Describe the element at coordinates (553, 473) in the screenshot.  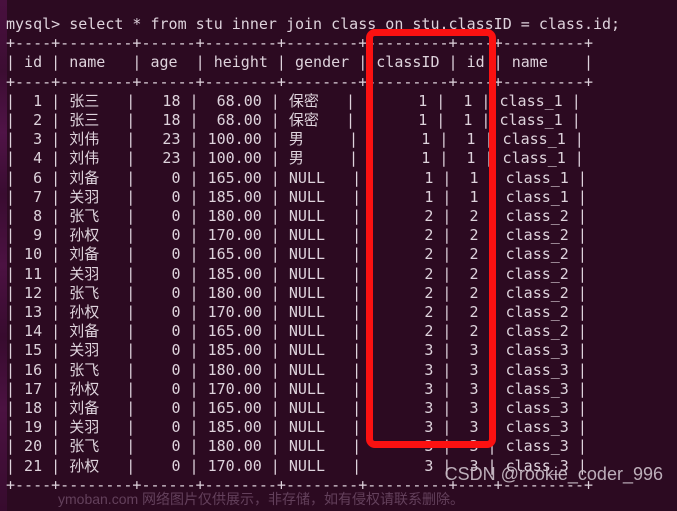
I see `csdn-author-watermark: CSDN @rookie_coder_996` at that location.